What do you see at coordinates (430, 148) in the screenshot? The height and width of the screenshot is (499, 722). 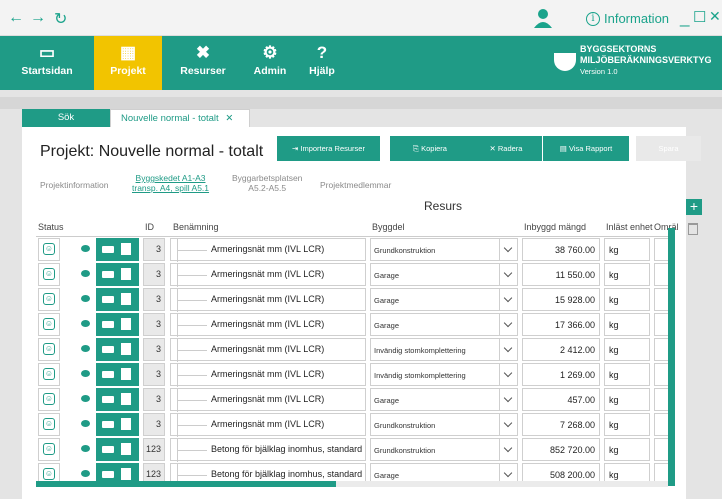 I see `copy-button: ⎘ Kopiera` at bounding box center [430, 148].